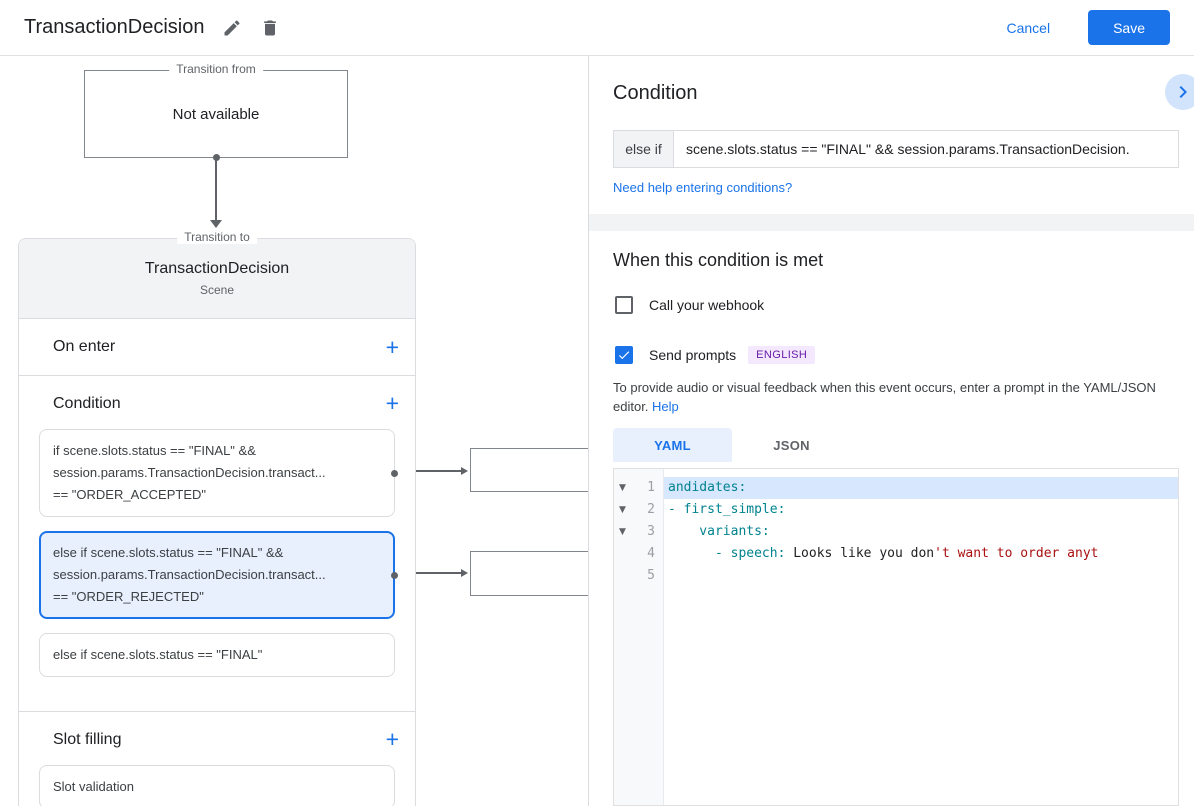 This screenshot has height=806, width=1194. What do you see at coordinates (87, 403) in the screenshot?
I see `condition-section-label: Condition` at bounding box center [87, 403].